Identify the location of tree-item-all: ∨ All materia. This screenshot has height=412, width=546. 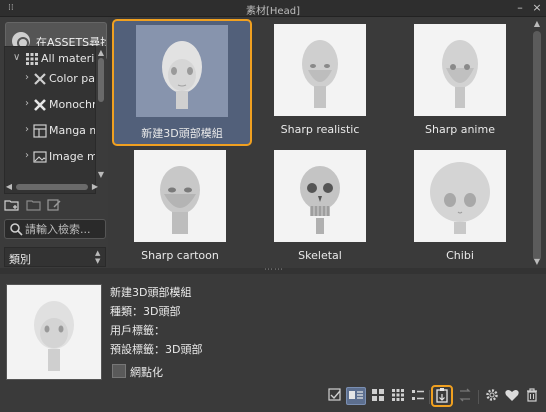
(50, 59).